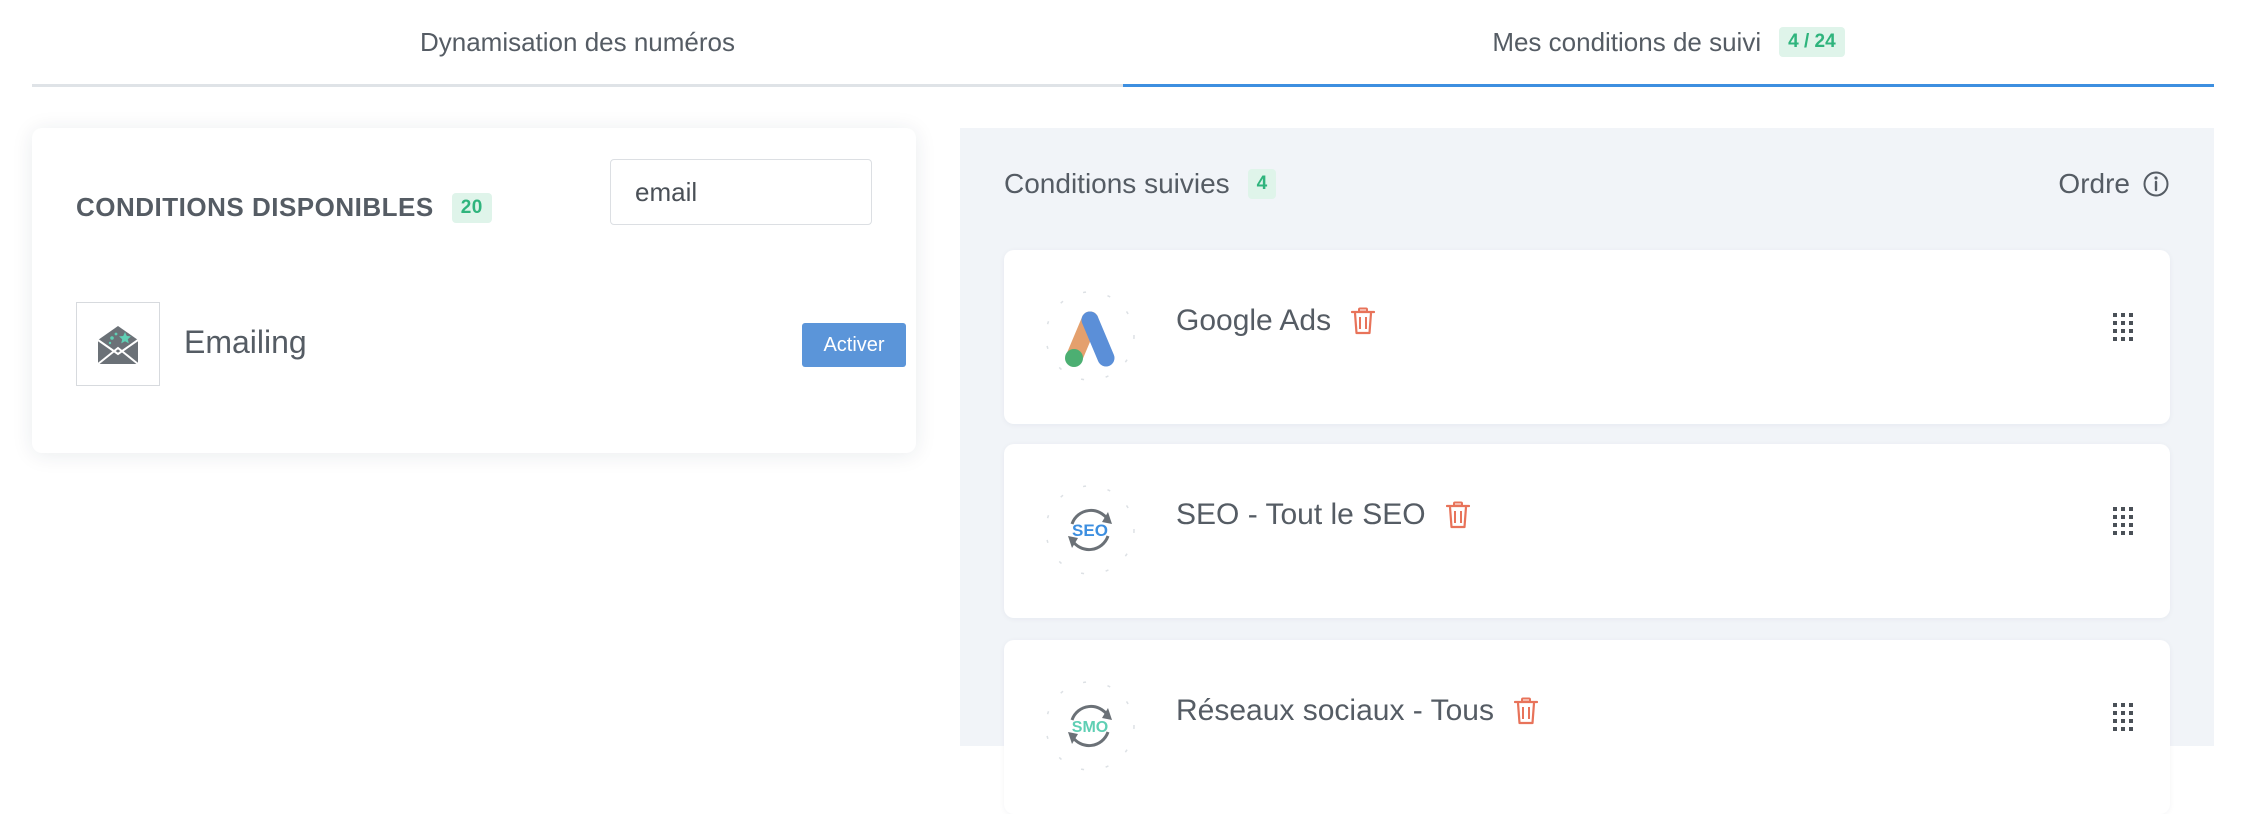 The image size is (2242, 814). I want to click on condition-name-row: Google Ads, so click(1276, 321).